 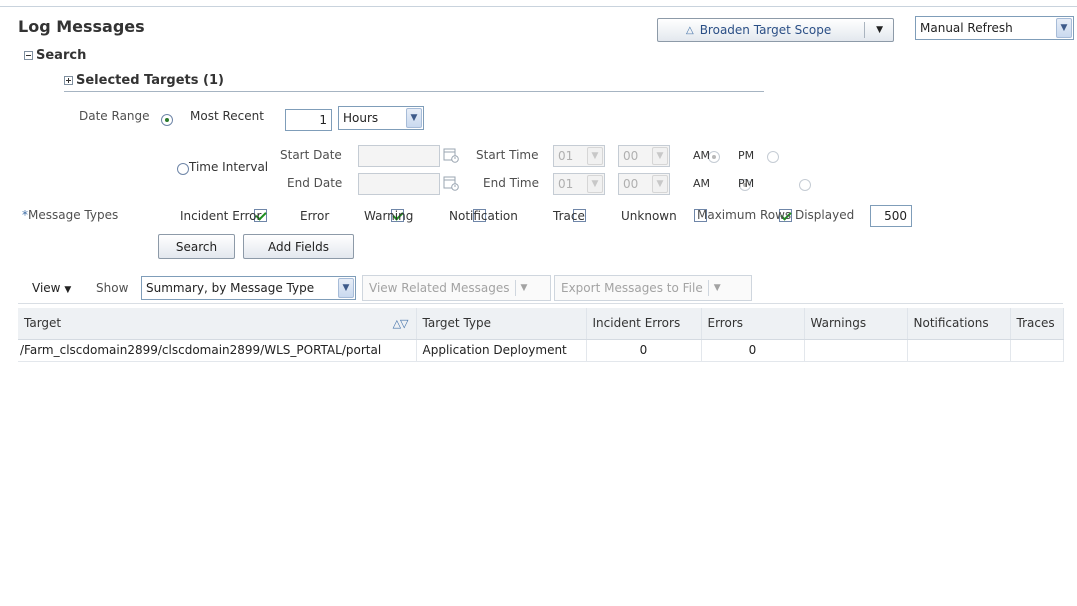 I want to click on view-menu: View ▼, so click(x=51, y=288).